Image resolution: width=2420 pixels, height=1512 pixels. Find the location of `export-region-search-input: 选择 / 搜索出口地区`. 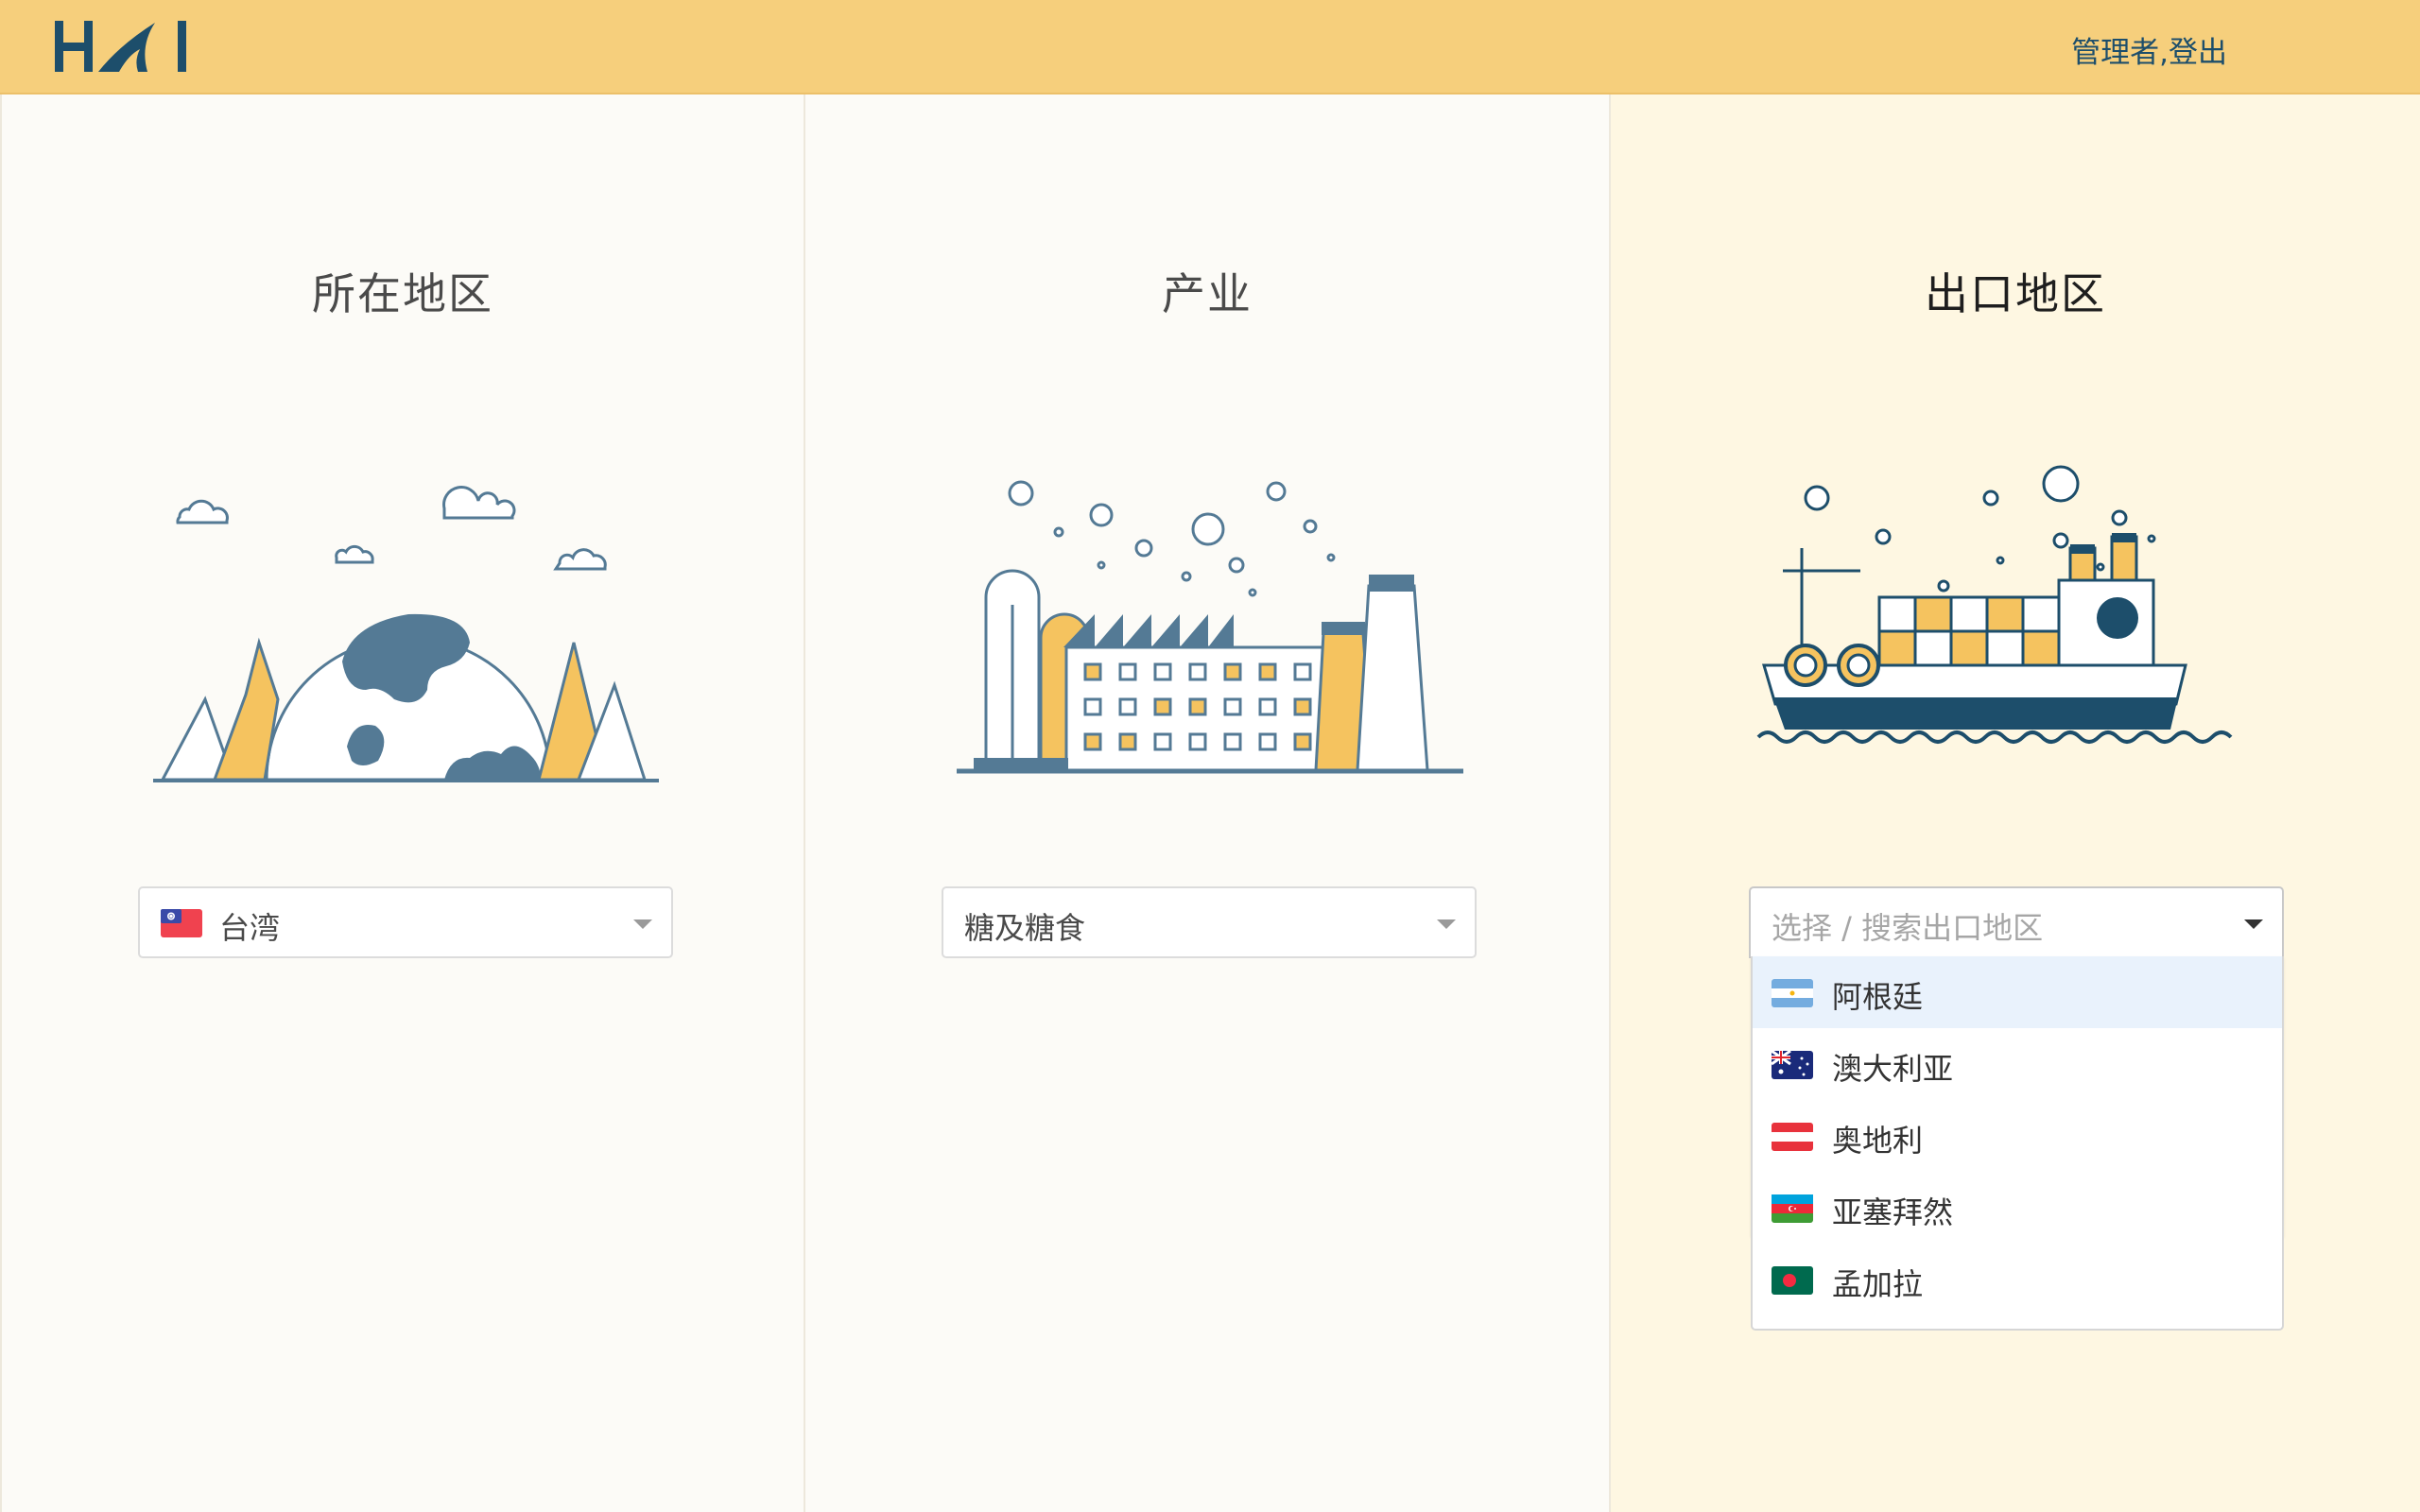

export-region-search-input: 选择 / 搜索出口地区 is located at coordinates (1907, 926).